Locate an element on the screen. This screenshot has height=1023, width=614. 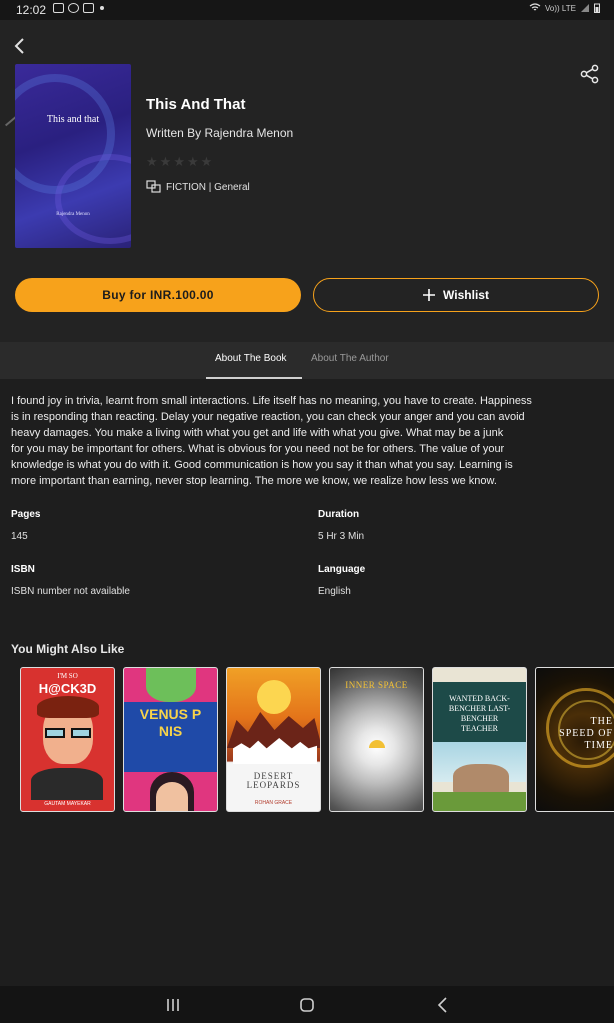
recommended-book: THE SPEED OF TIME is located at coordinates (574, 739).